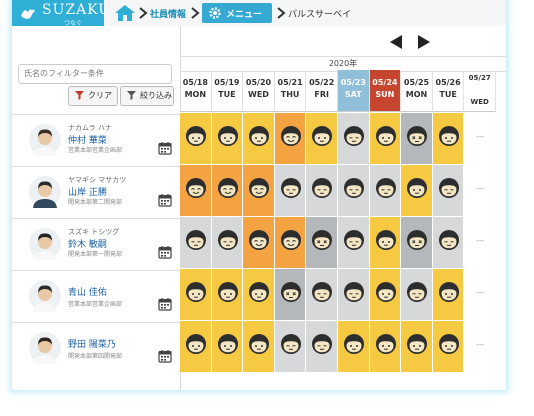 The image size is (534, 416). What do you see at coordinates (322, 82) in the screenshot?
I see `date-label: 05/22` at bounding box center [322, 82].